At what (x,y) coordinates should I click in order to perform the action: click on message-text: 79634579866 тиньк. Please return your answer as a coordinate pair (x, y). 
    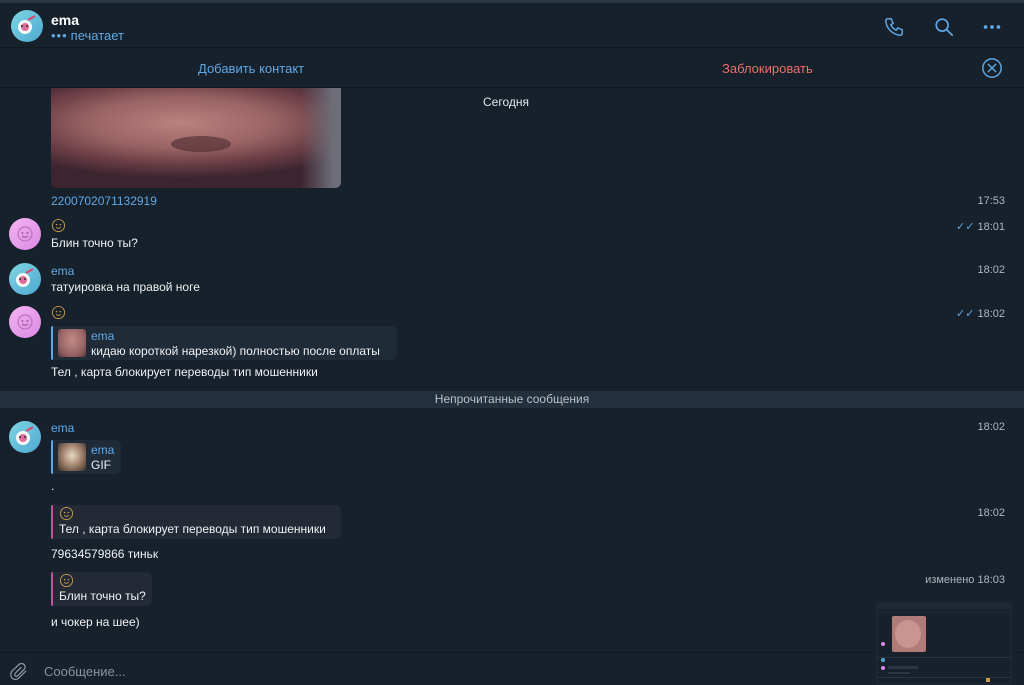
    Looking at the image, I should click on (105, 554).